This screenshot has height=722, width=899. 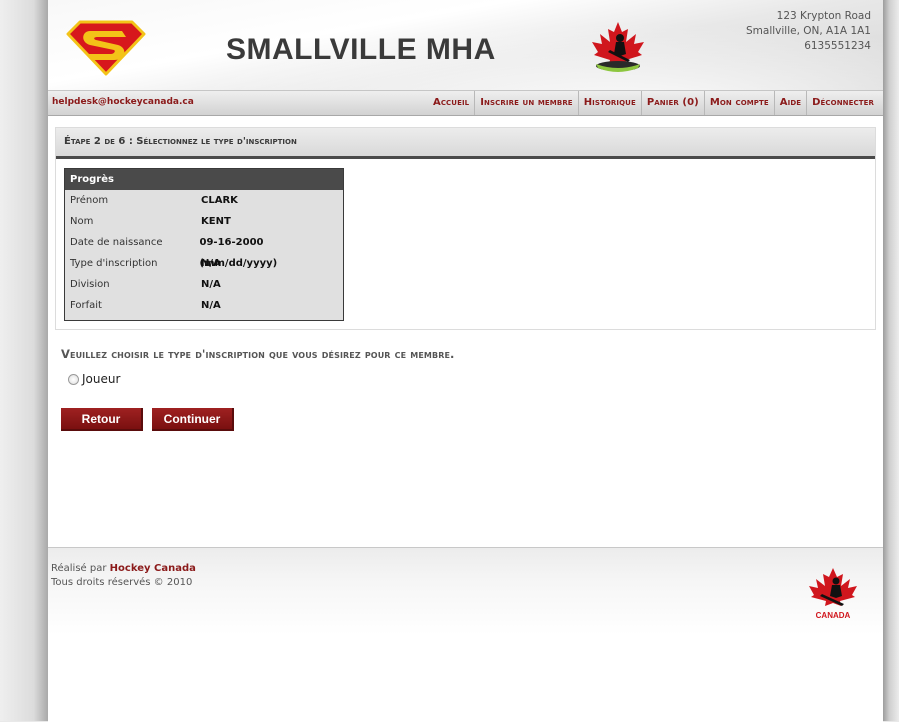 What do you see at coordinates (238, 253) in the screenshot?
I see `progress-value: 09-16-2000 (mm/dd/yyyy)` at bounding box center [238, 253].